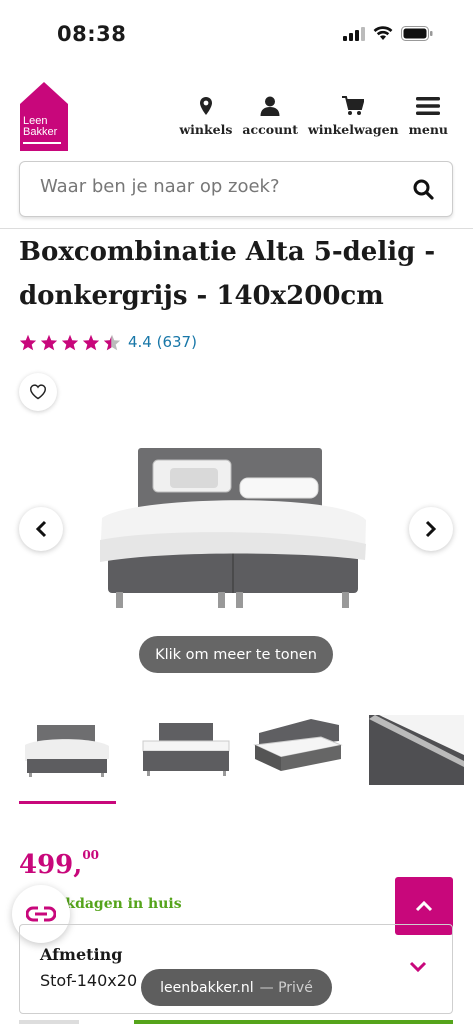 Image resolution: width=473 pixels, height=1024 pixels. I want to click on thumbnail-active-indicator, so click(67, 802).